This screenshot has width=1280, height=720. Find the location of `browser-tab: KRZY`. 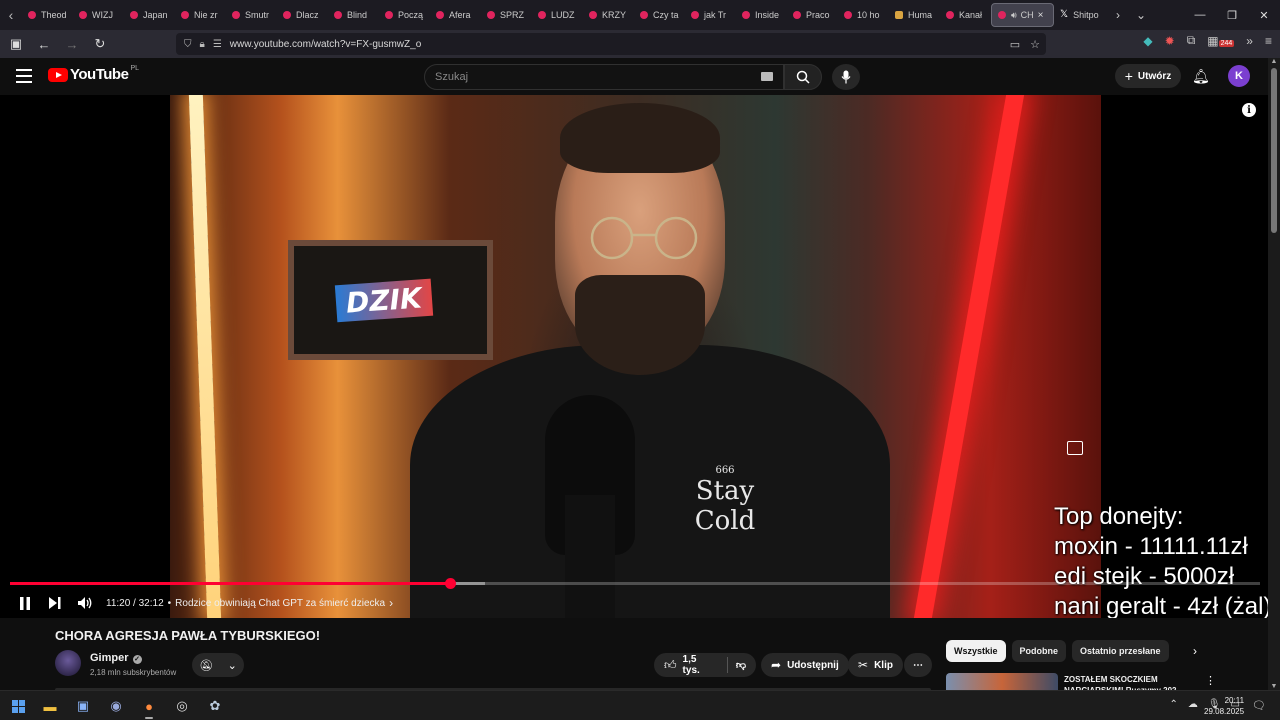

browser-tab: KRZY is located at coordinates (608, 15).